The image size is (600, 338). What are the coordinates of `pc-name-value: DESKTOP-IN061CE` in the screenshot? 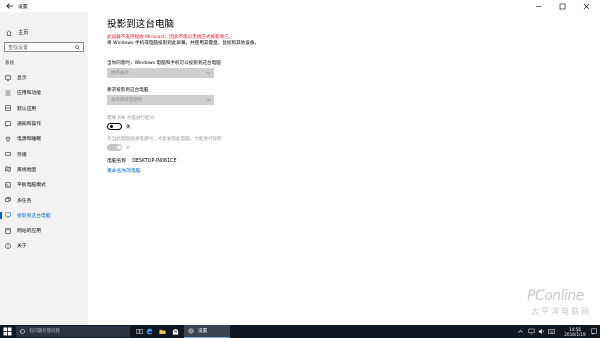 It's located at (154, 161).